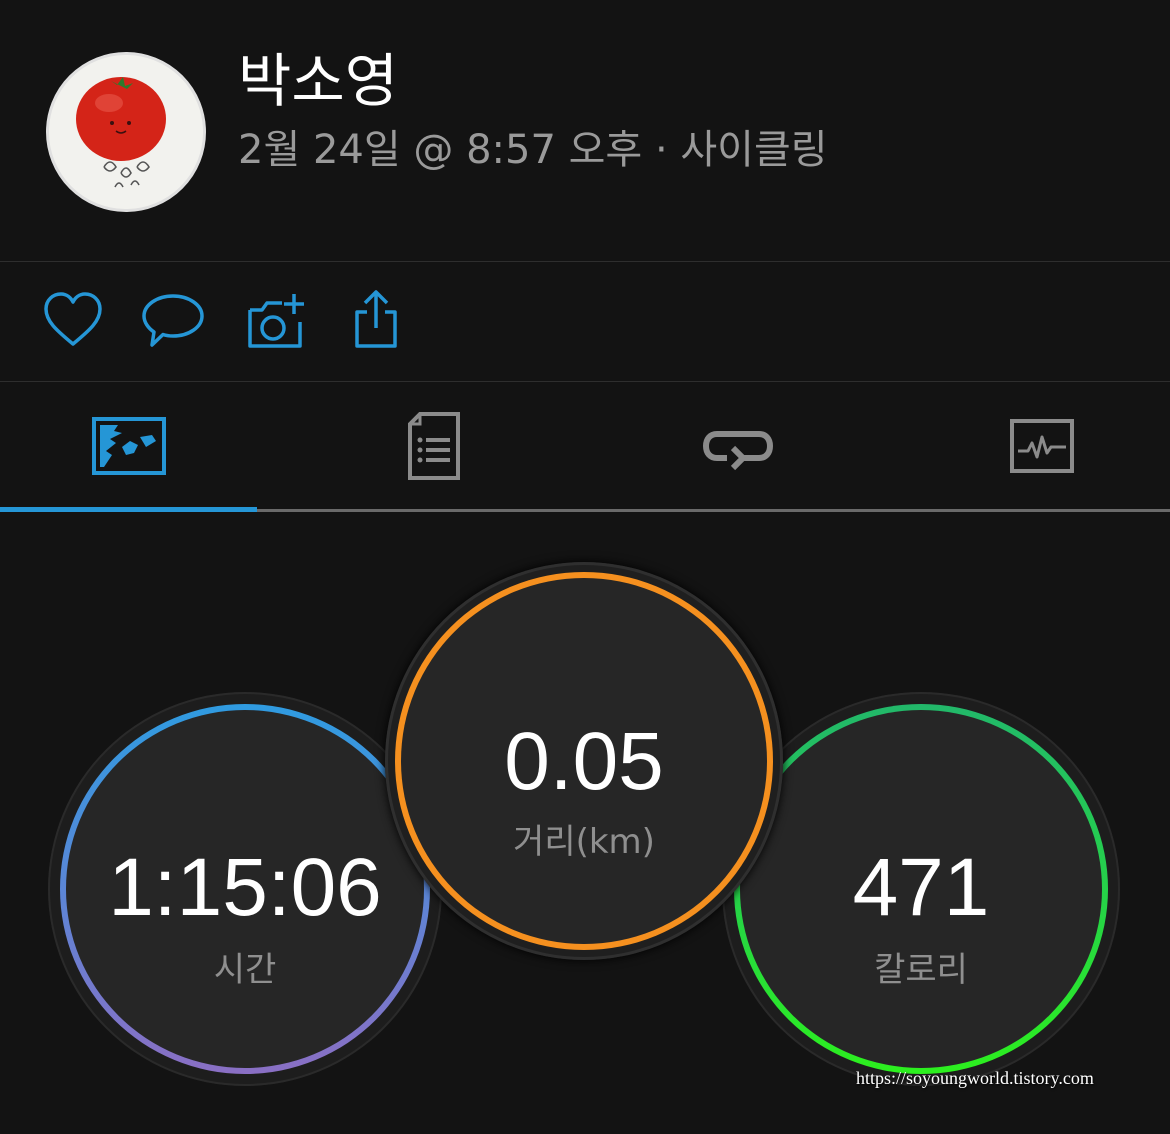 The width and height of the screenshot is (1170, 1134). I want to click on distance-label: 거리(km), so click(584, 842).